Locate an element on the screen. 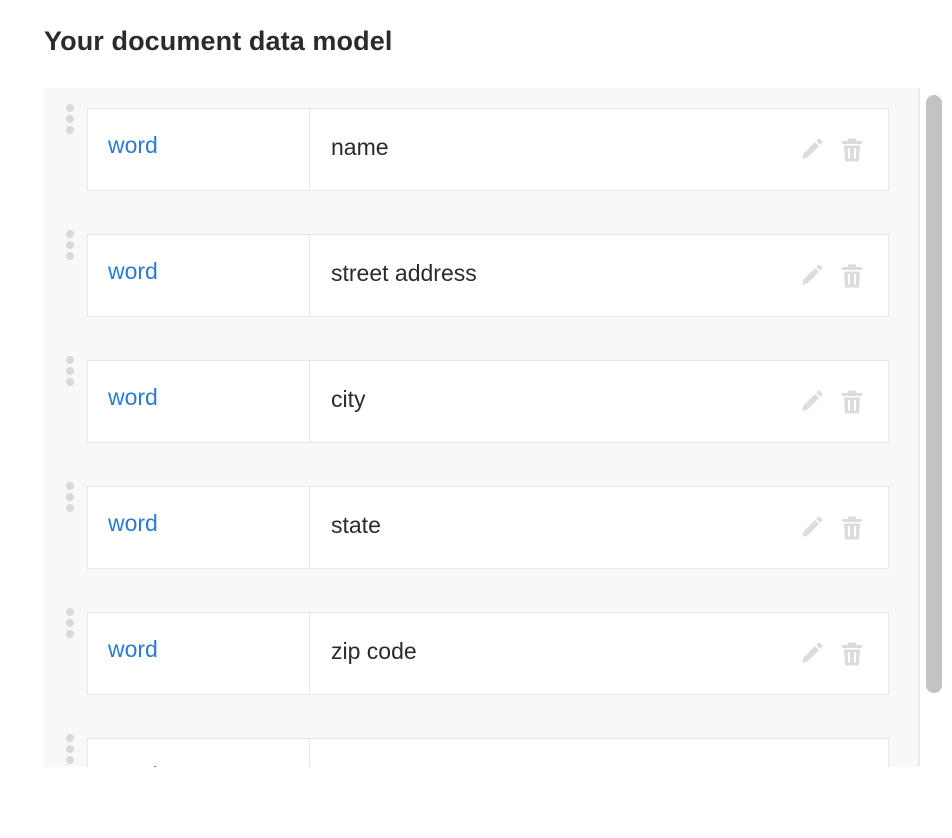  field-card: word city is located at coordinates (488, 401).